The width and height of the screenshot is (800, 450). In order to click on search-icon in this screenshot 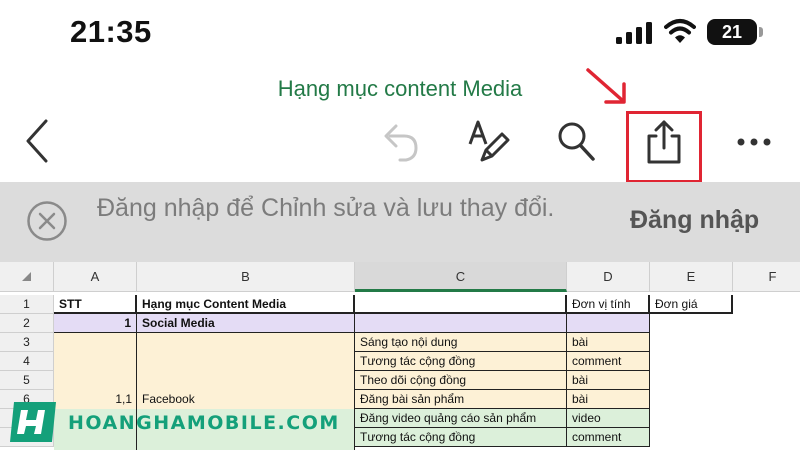, I will do `click(576, 141)`.